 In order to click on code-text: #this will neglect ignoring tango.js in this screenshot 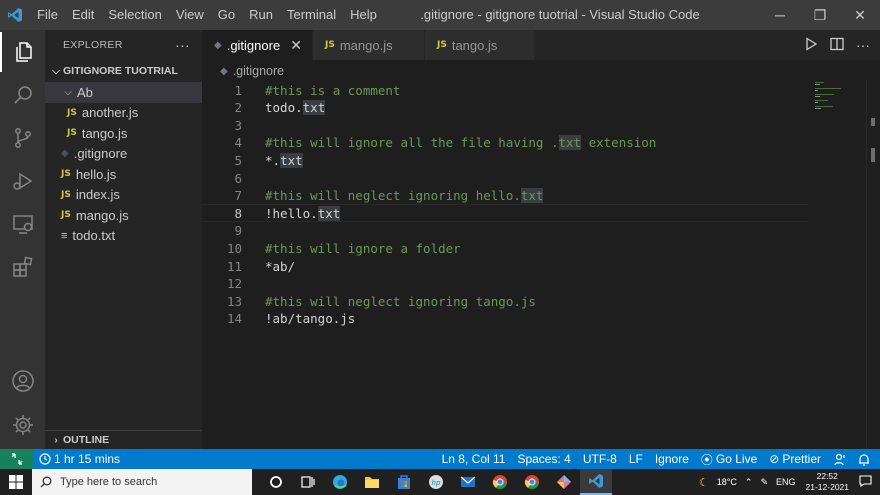, I will do `click(400, 301)`.